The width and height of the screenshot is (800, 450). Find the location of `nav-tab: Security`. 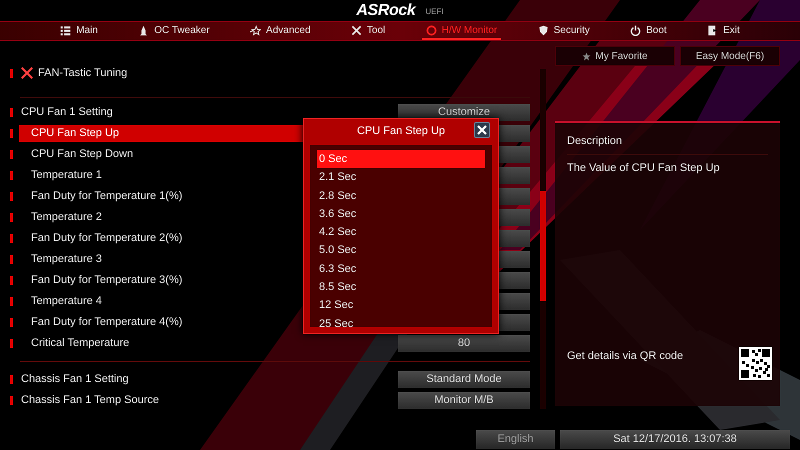

nav-tab: Security is located at coordinates (564, 31).